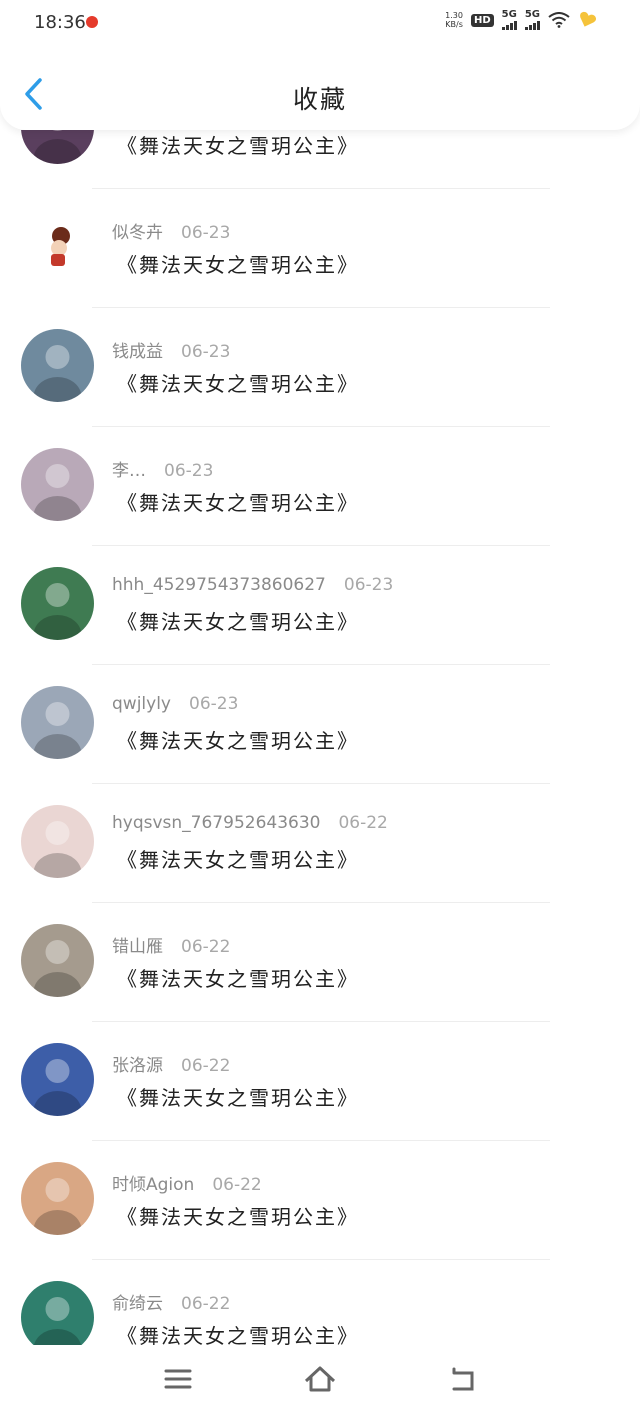  I want to click on username: 错山雁, so click(137, 947).